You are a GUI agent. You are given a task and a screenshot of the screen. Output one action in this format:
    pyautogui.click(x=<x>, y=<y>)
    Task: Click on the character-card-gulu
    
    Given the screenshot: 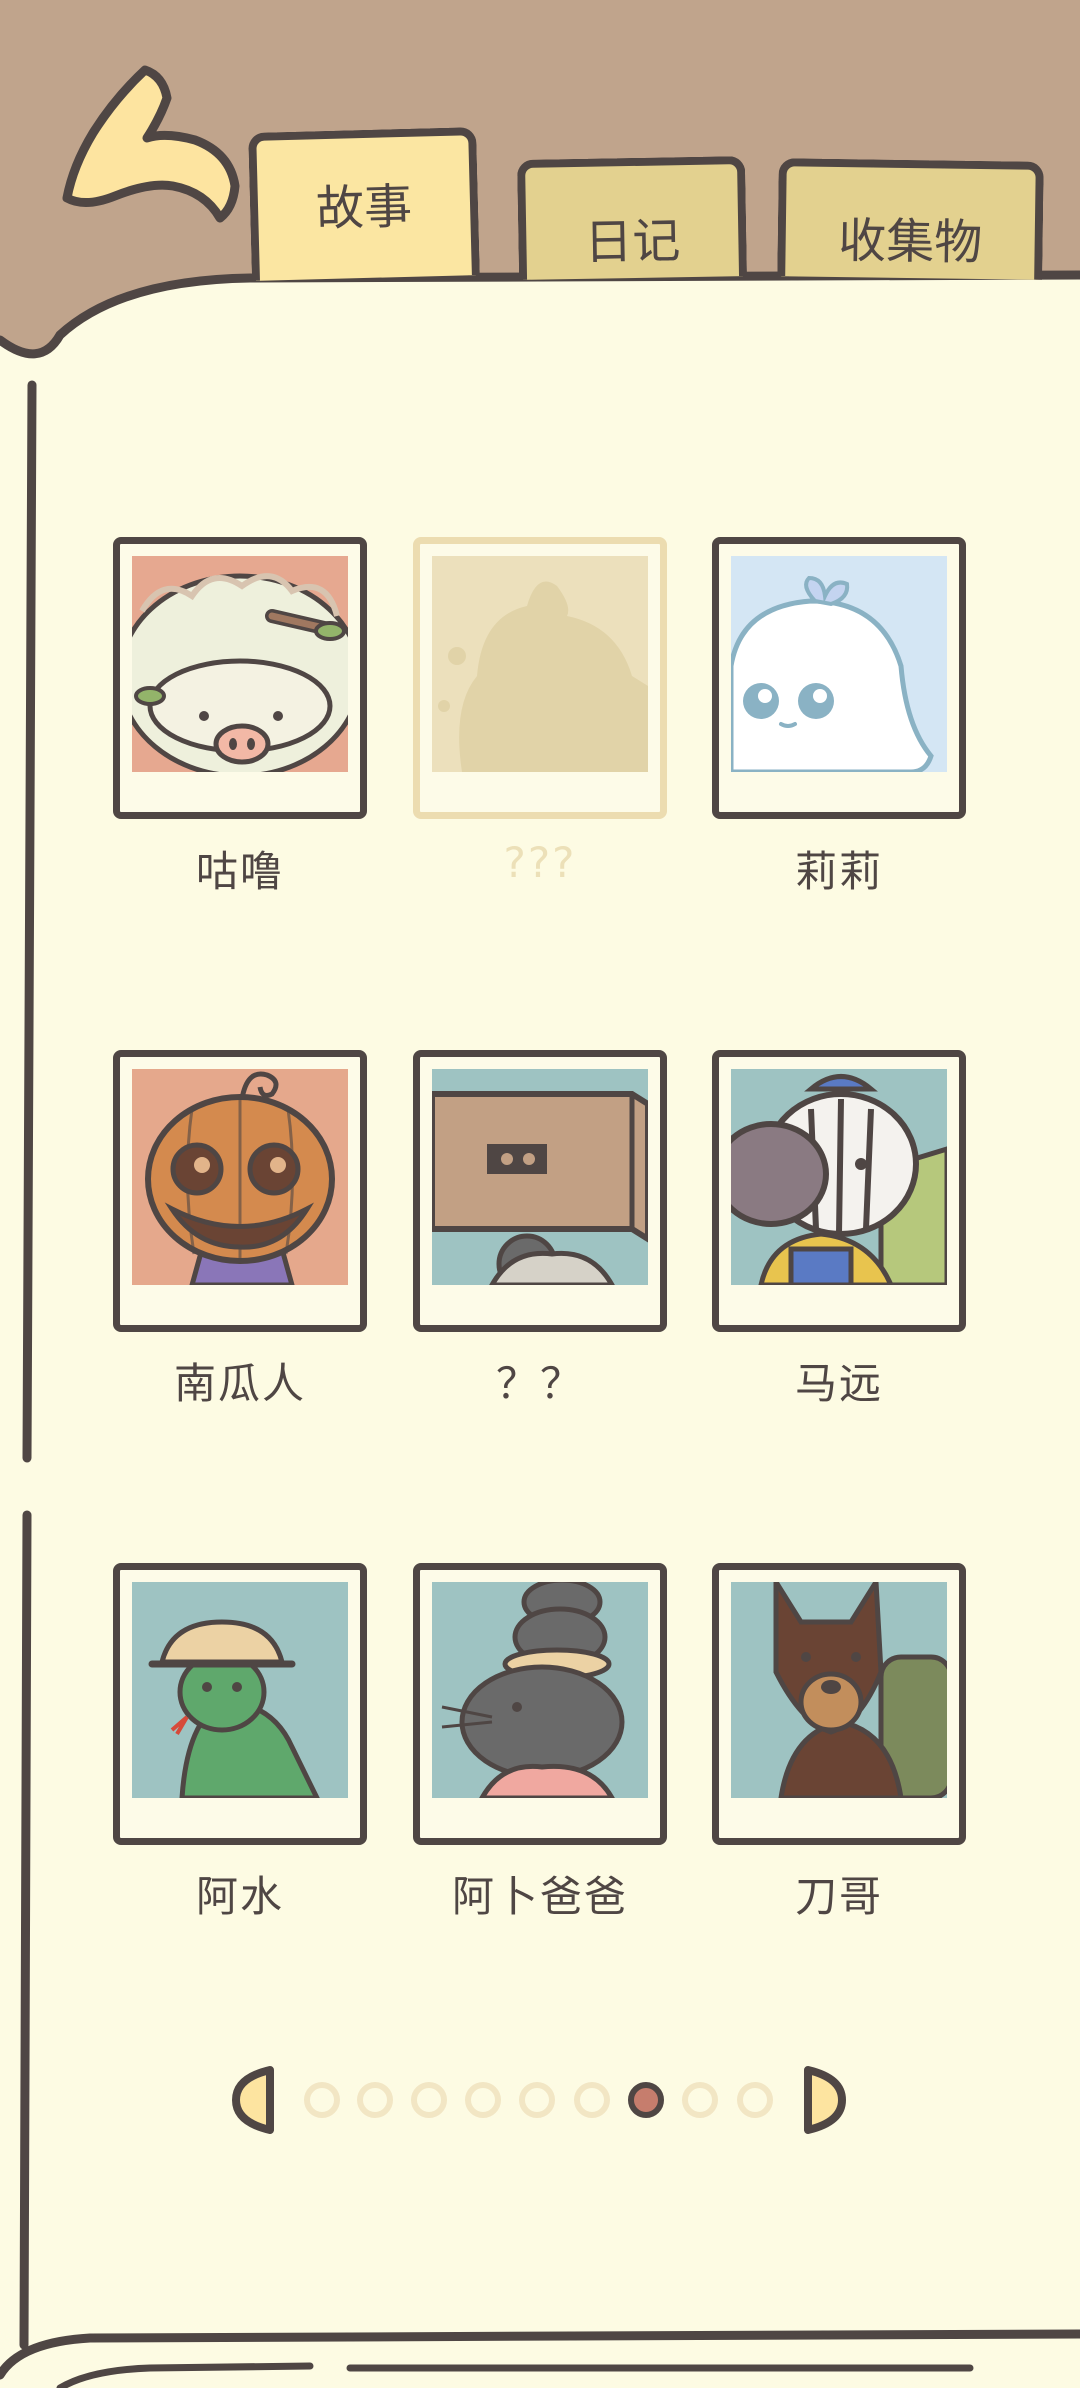 What is the action you would take?
    pyautogui.click(x=240, y=678)
    